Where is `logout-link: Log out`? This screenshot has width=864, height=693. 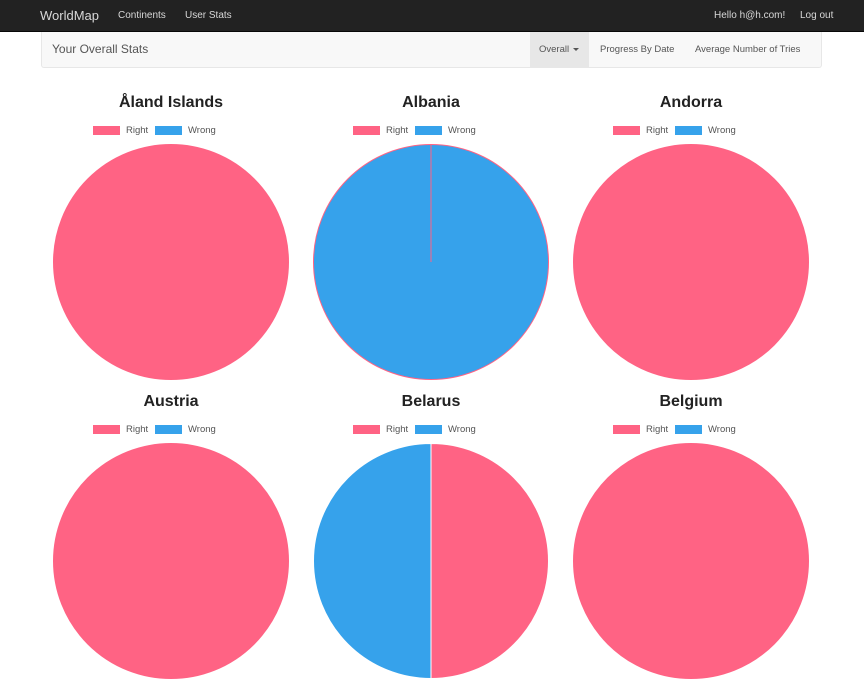
logout-link: Log out is located at coordinates (816, 15).